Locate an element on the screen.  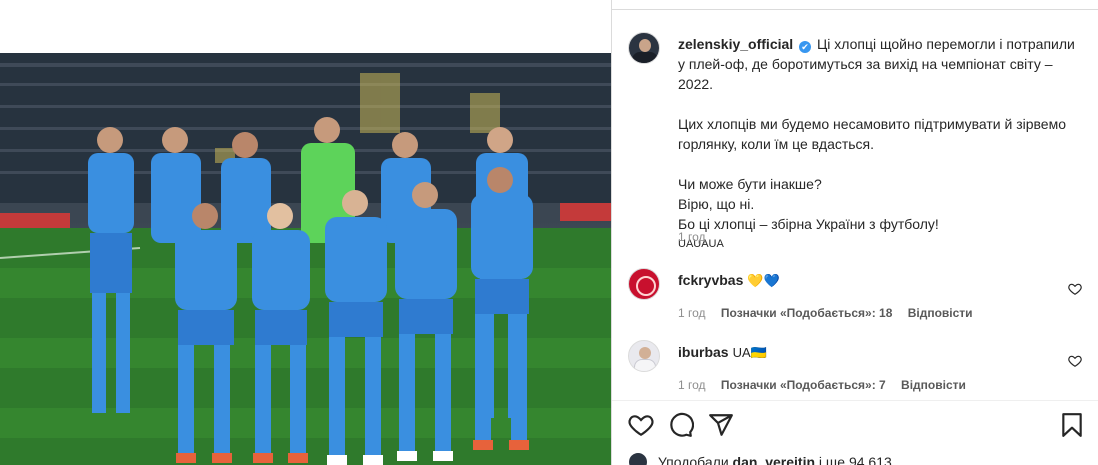
caption-line-3: Чи може бути інакше? is located at coordinates (750, 184).